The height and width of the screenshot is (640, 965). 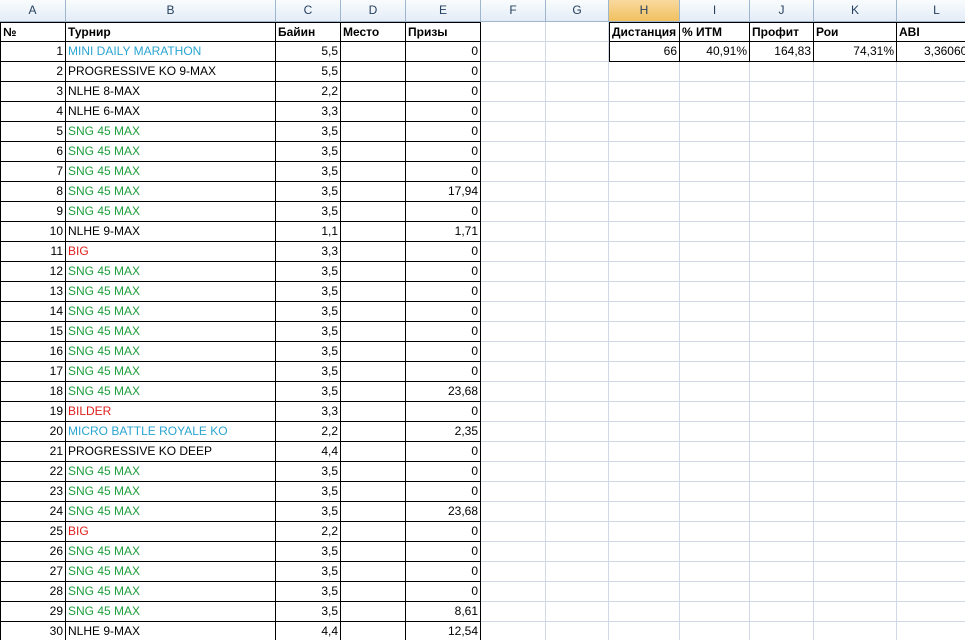 What do you see at coordinates (33, 92) in the screenshot?
I see `row-number: 3` at bounding box center [33, 92].